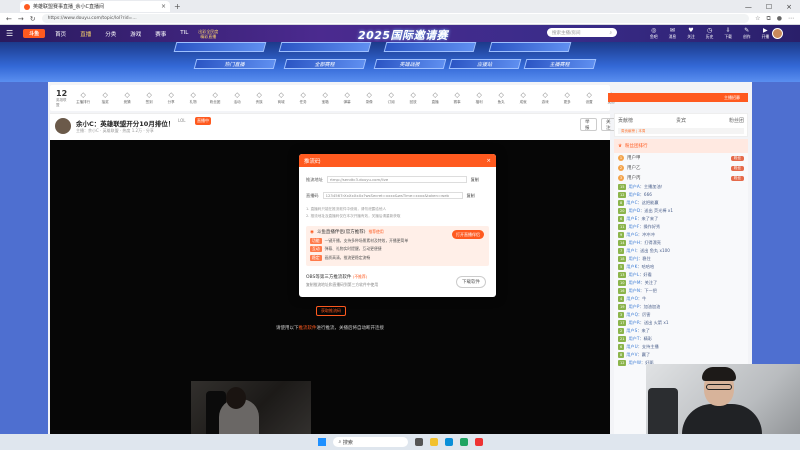  Describe the element at coordinates (413, 98) in the screenshot. I see `toolbar-item: ◇ 回放` at that location.